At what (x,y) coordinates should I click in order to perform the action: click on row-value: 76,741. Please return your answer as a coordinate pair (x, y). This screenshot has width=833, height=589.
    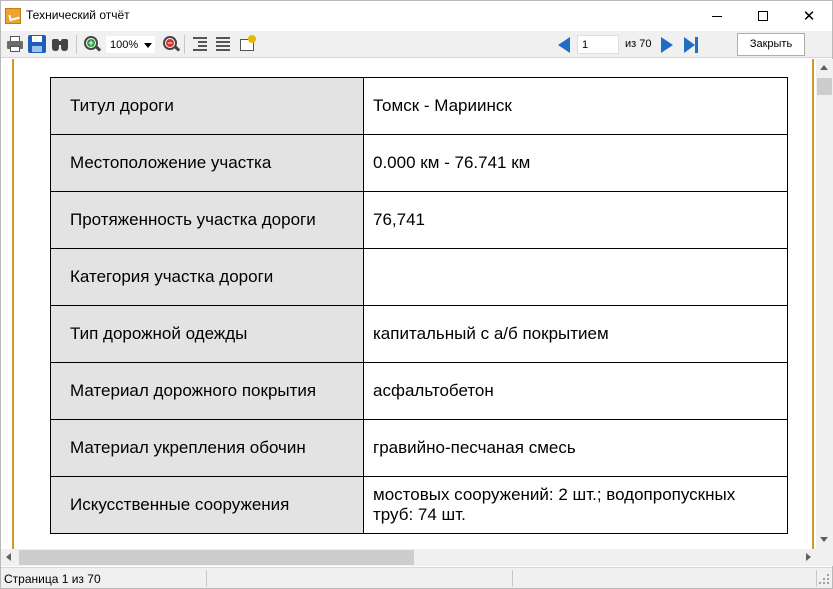
    Looking at the image, I should click on (575, 220).